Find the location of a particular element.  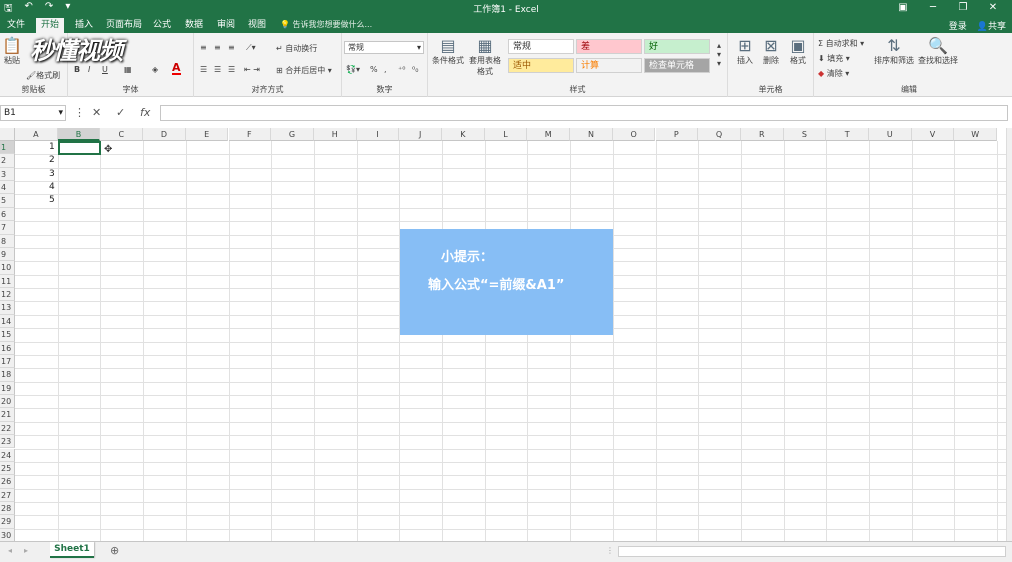

more-icon: ⋮ is located at coordinates (79, 113).